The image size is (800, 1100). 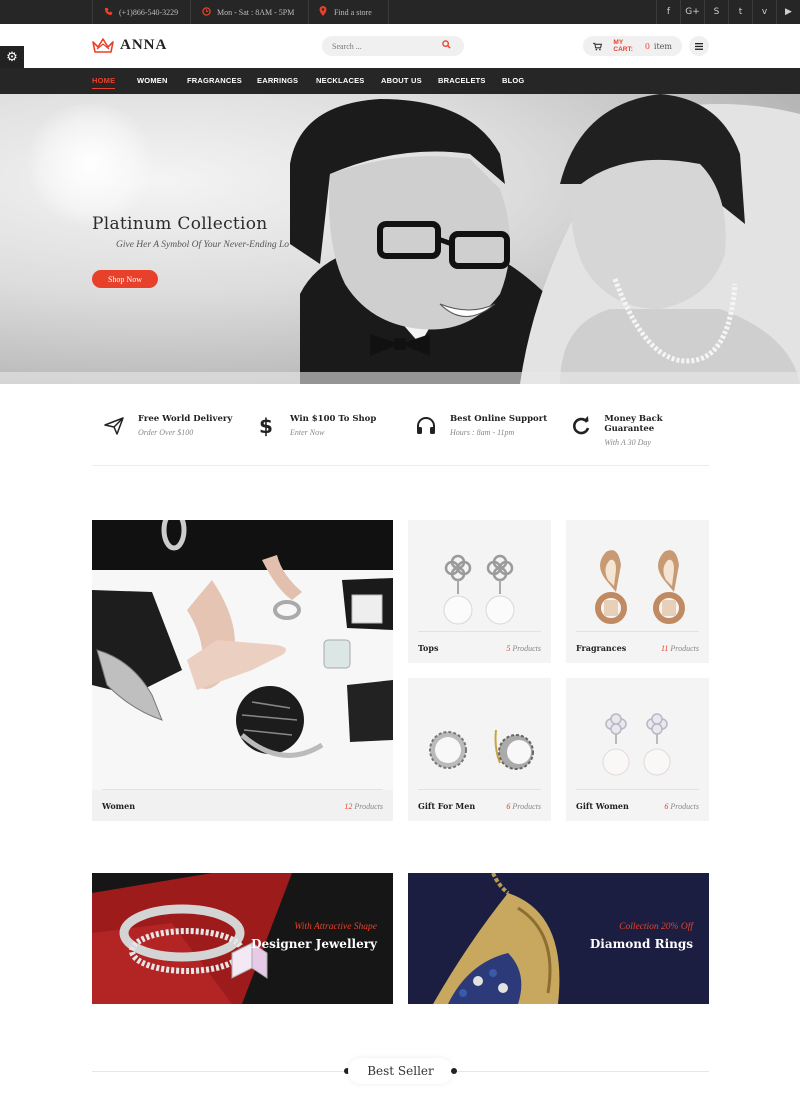 What do you see at coordinates (627, 442) in the screenshot?
I see `feature-subtitle: With A 30 Day` at bounding box center [627, 442].